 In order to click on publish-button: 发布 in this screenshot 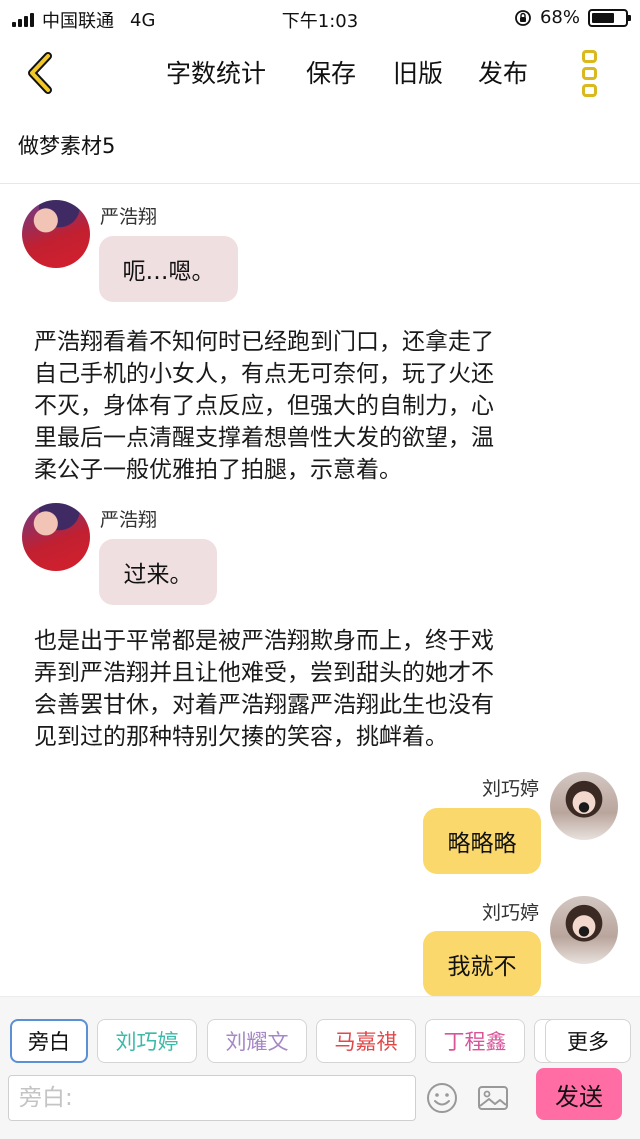, I will do `click(503, 72)`.